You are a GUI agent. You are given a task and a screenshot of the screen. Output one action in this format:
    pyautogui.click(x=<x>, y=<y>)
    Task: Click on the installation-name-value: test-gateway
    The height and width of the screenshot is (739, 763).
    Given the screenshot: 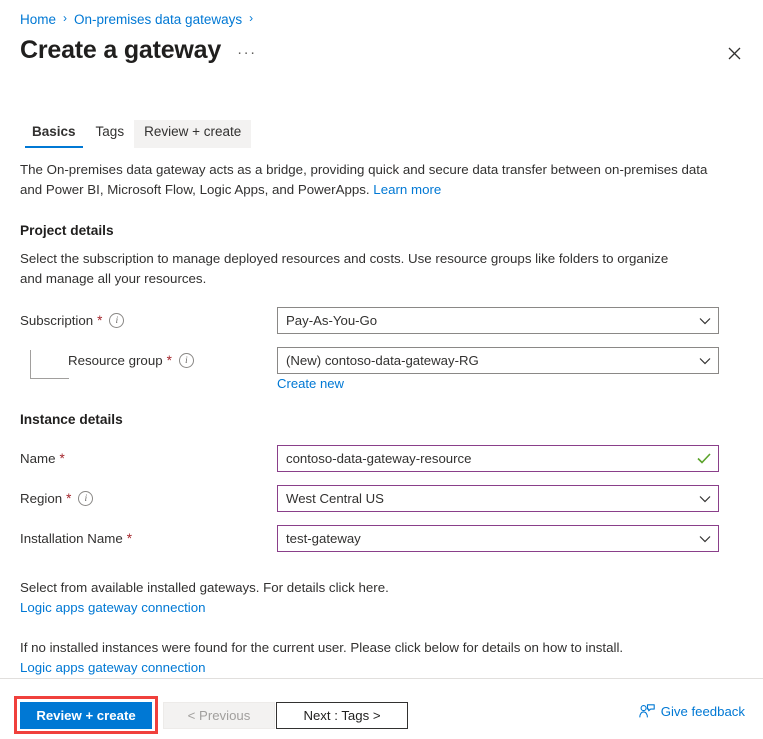 What is the action you would take?
    pyautogui.click(x=323, y=538)
    